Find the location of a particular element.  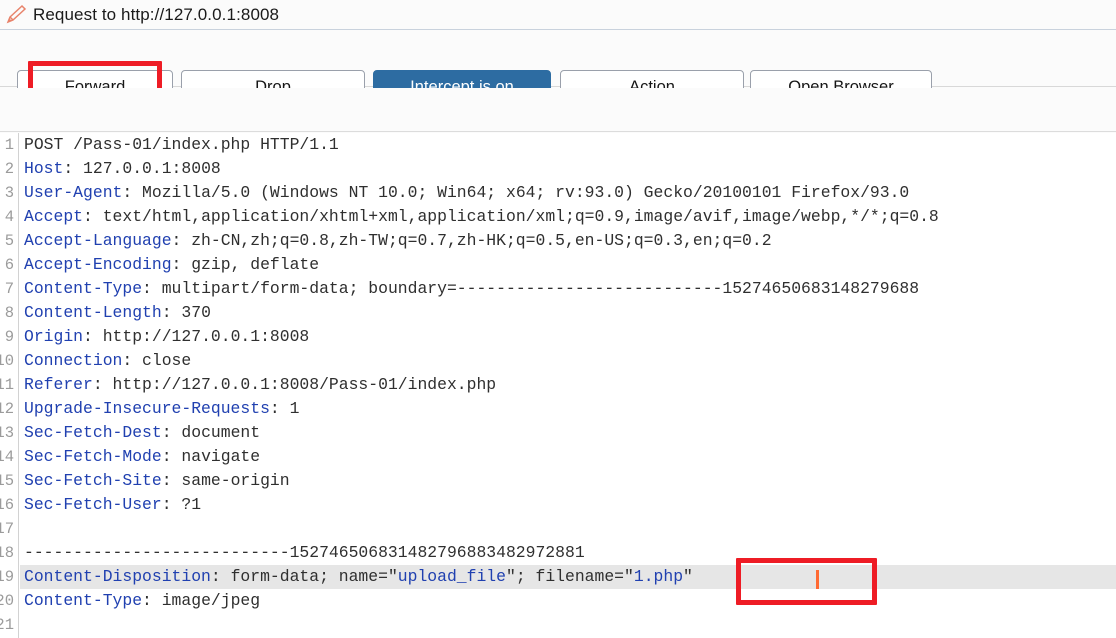

line-number: 18 is located at coordinates (7, 553).